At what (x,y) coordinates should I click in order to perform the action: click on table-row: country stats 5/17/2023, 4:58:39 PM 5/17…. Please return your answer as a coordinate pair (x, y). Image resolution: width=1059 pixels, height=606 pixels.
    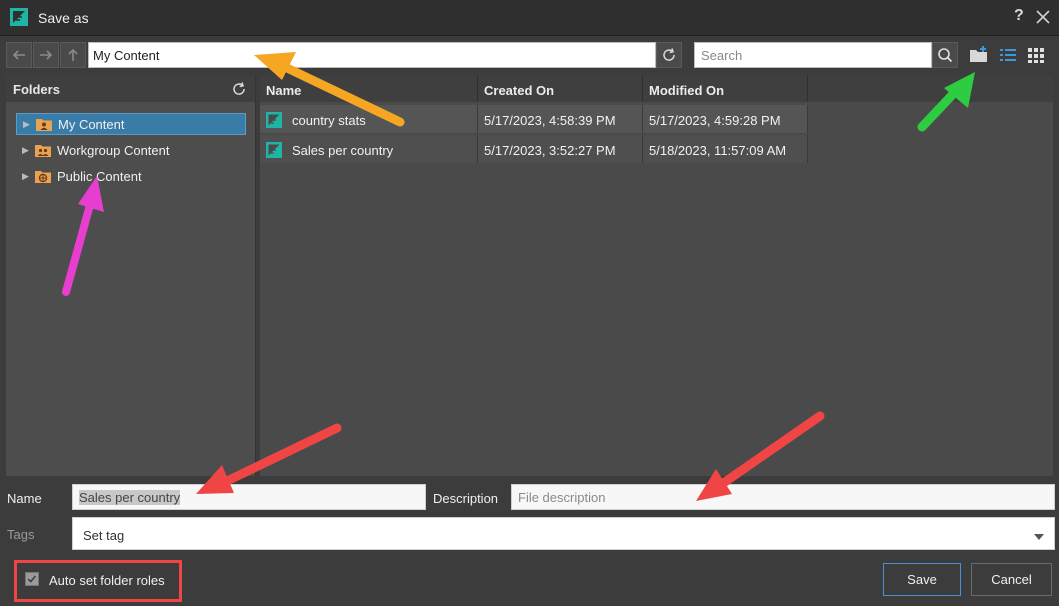
    Looking at the image, I should click on (534, 119).